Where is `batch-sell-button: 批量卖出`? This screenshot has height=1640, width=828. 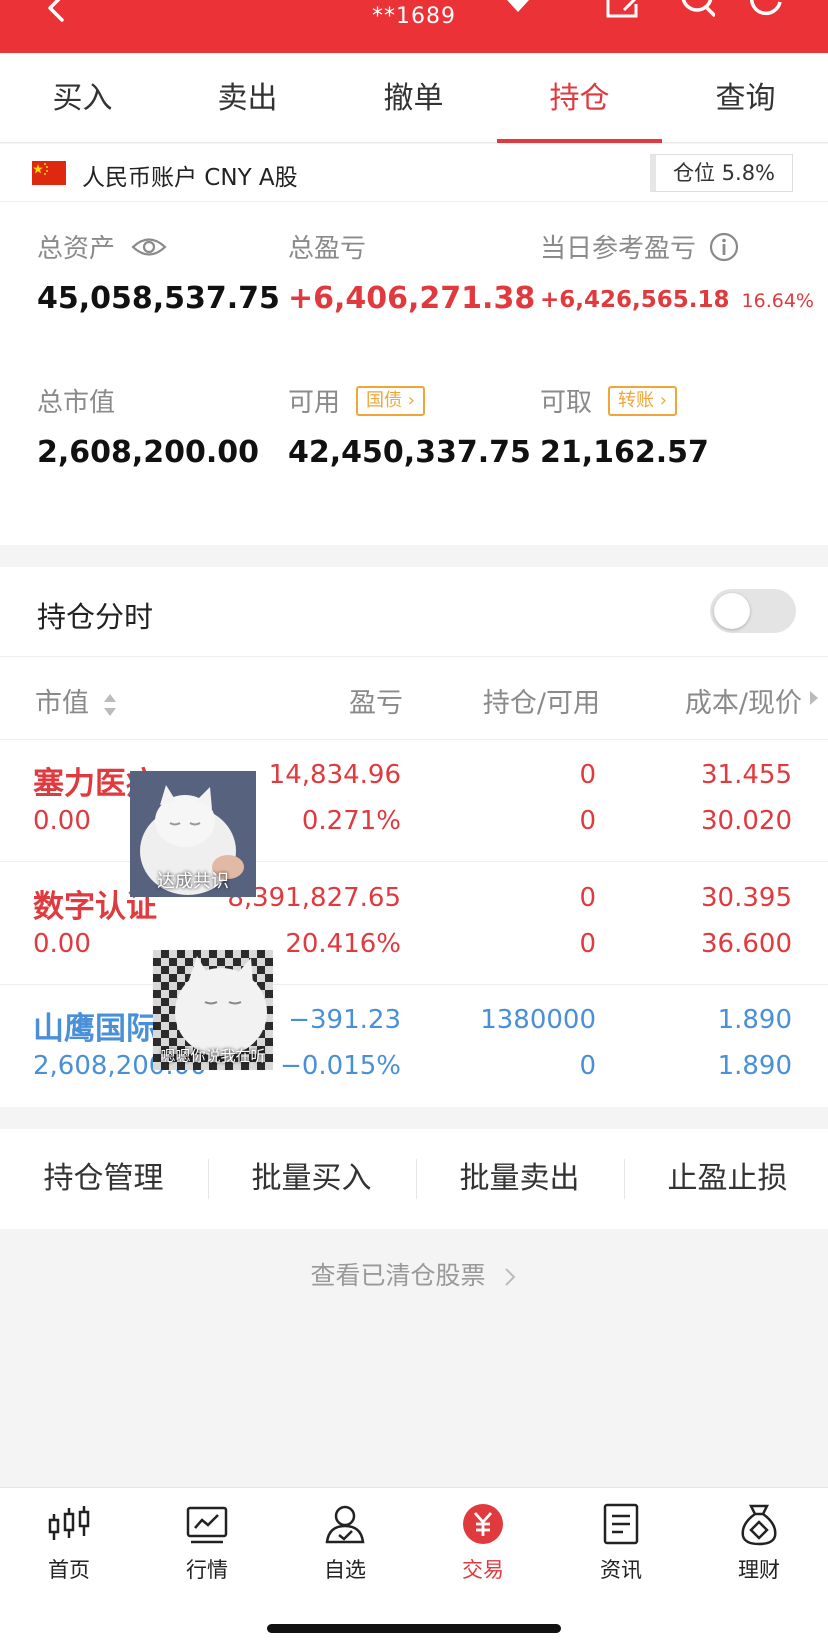
batch-sell-button: 批量卖出 is located at coordinates (519, 1179).